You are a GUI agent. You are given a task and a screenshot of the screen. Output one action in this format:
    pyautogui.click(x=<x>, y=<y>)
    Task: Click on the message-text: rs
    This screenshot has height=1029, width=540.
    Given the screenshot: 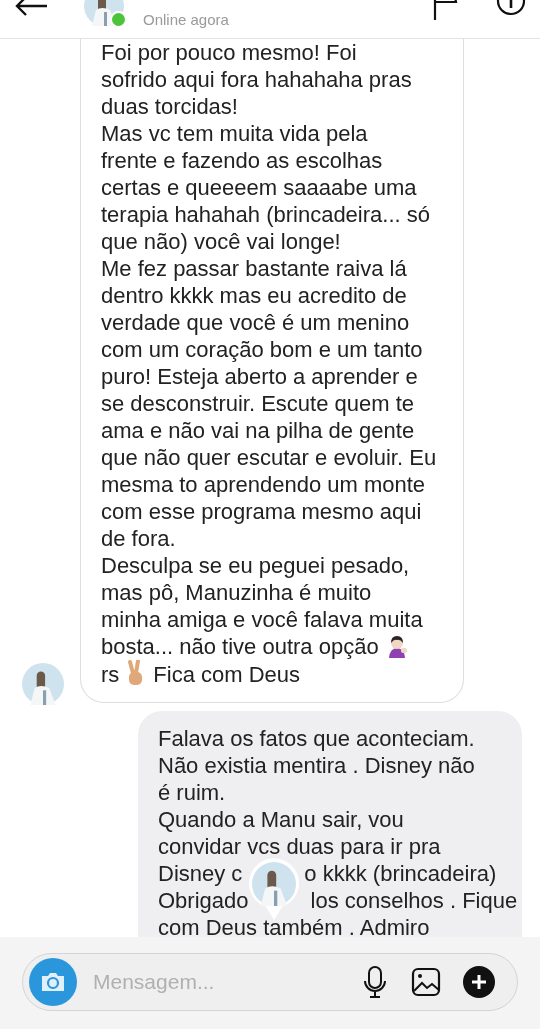 What is the action you would take?
    pyautogui.click(x=110, y=674)
    